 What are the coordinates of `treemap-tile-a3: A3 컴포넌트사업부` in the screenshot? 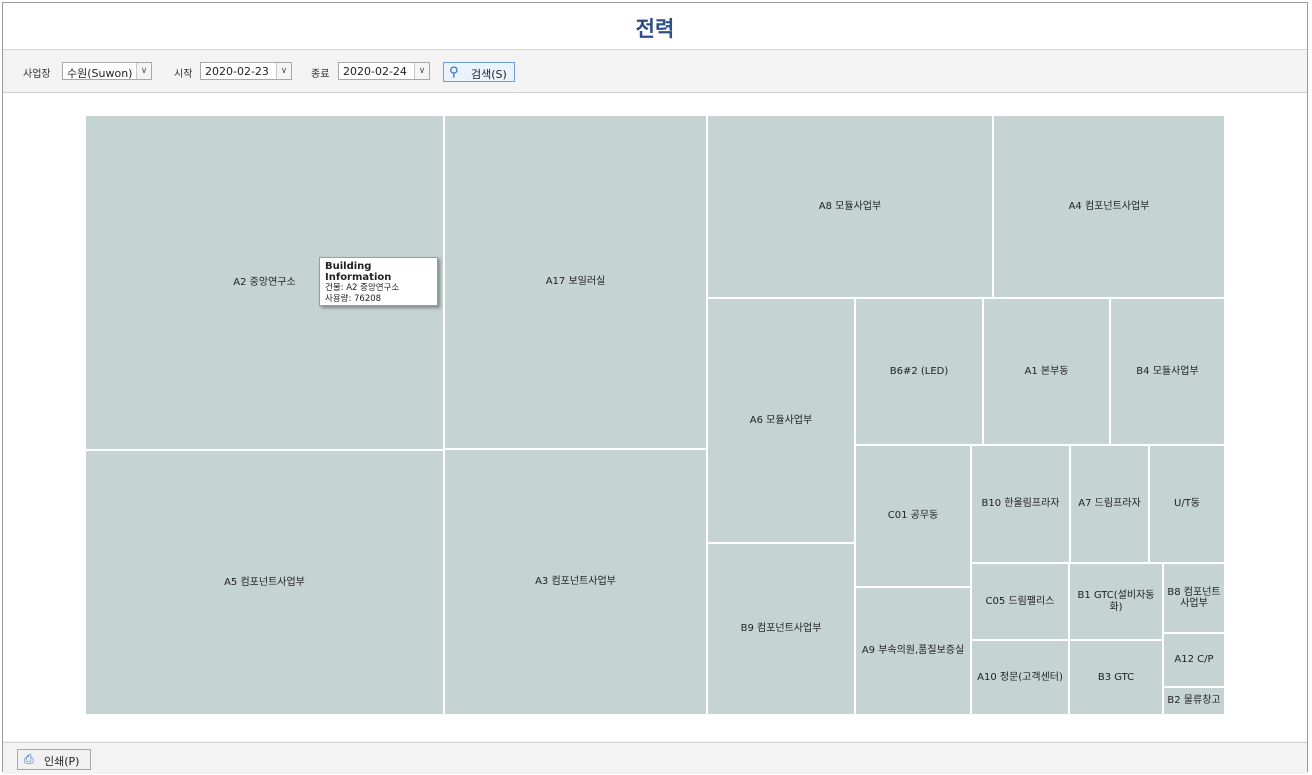 It's located at (576, 583).